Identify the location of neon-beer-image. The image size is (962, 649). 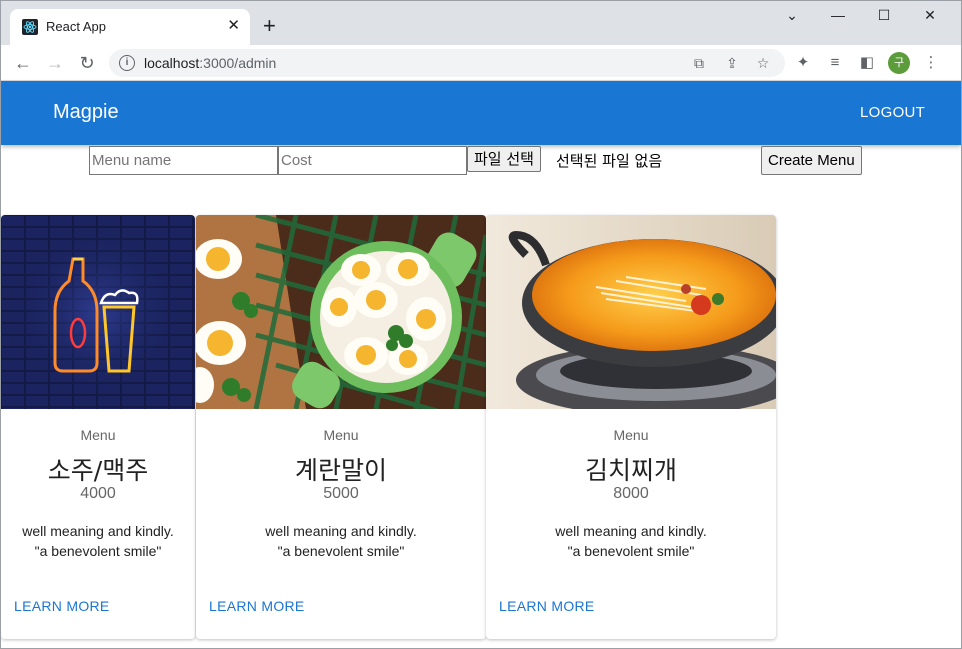
(98, 312).